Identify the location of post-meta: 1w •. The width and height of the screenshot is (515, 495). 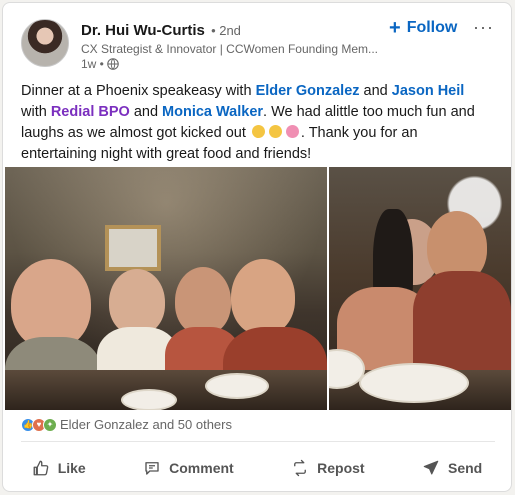
(100, 64).